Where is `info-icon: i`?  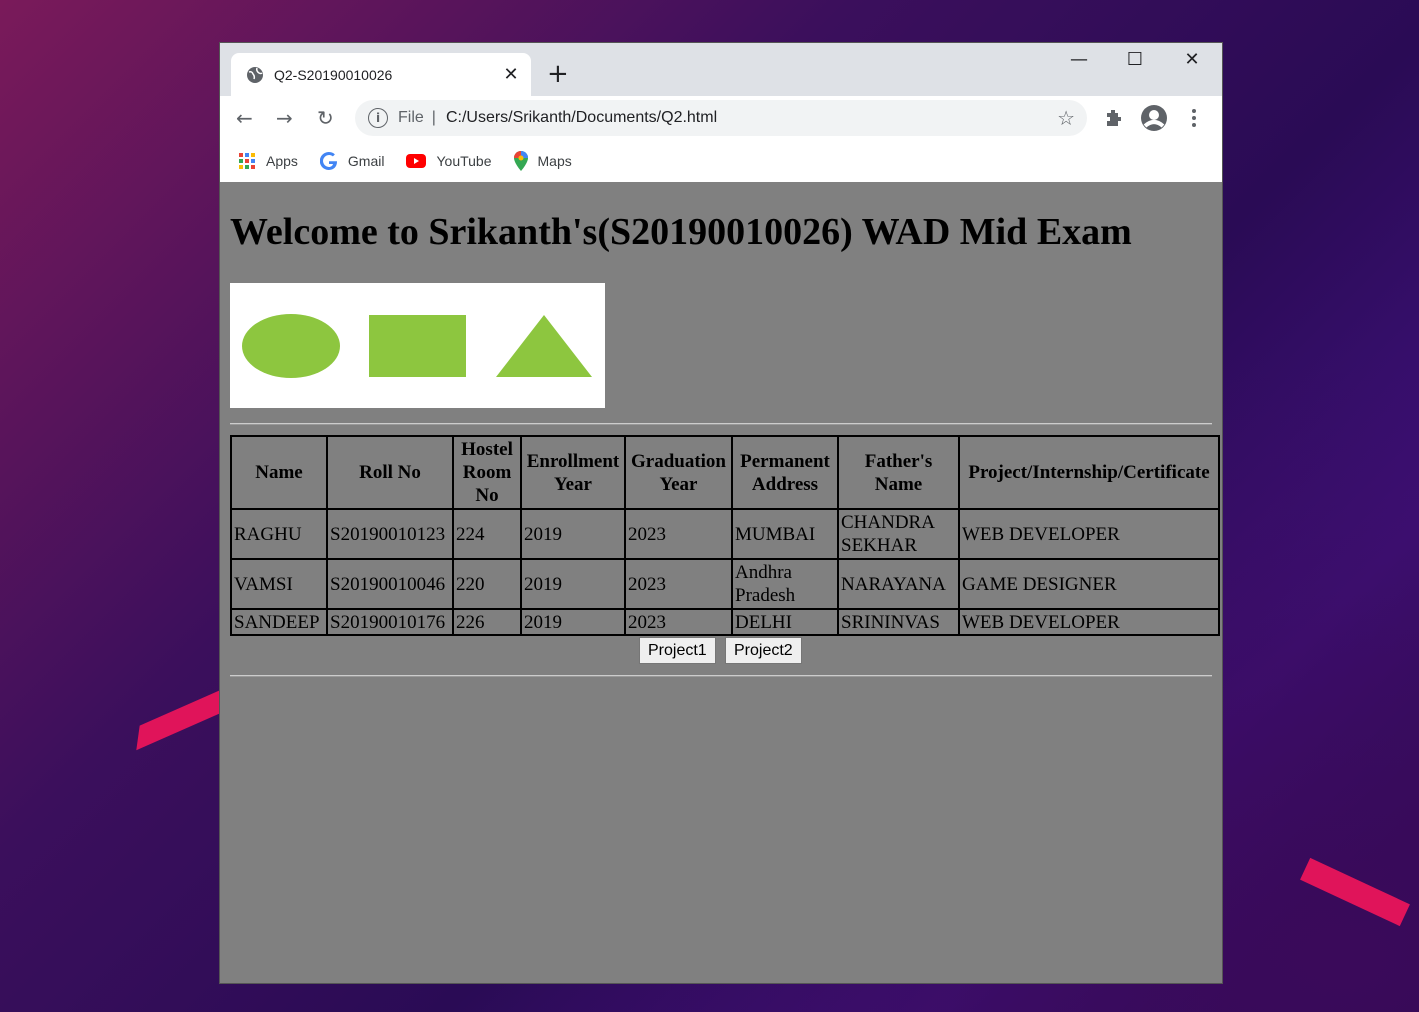 info-icon: i is located at coordinates (378, 118).